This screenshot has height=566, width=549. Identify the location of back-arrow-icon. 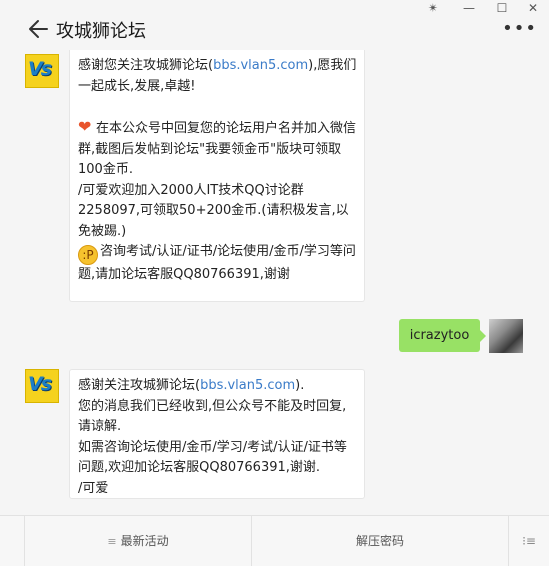
(38, 29).